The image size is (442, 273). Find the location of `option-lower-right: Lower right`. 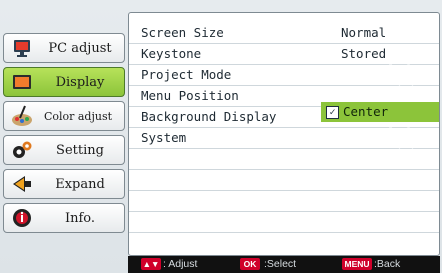

option-lower-right: Lower right is located at coordinates (380, 154).